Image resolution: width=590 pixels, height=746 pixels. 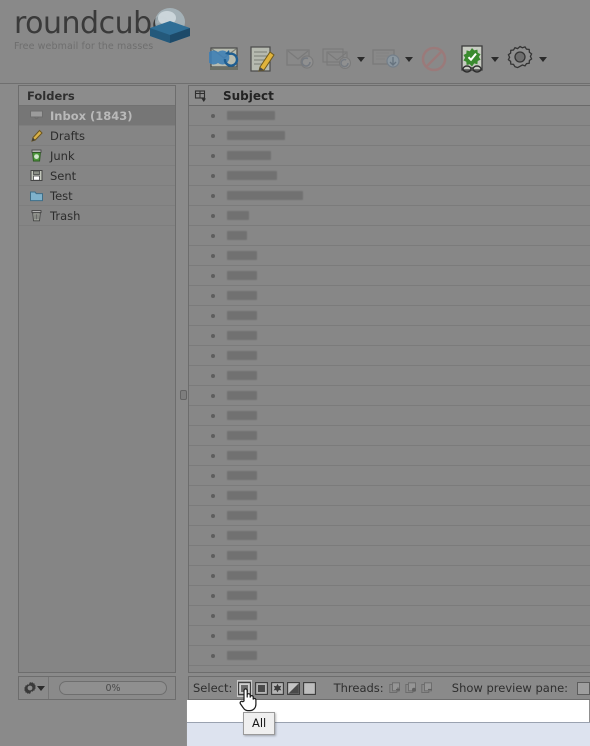 What do you see at coordinates (261, 688) in the screenshot?
I see `select-page-button` at bounding box center [261, 688].